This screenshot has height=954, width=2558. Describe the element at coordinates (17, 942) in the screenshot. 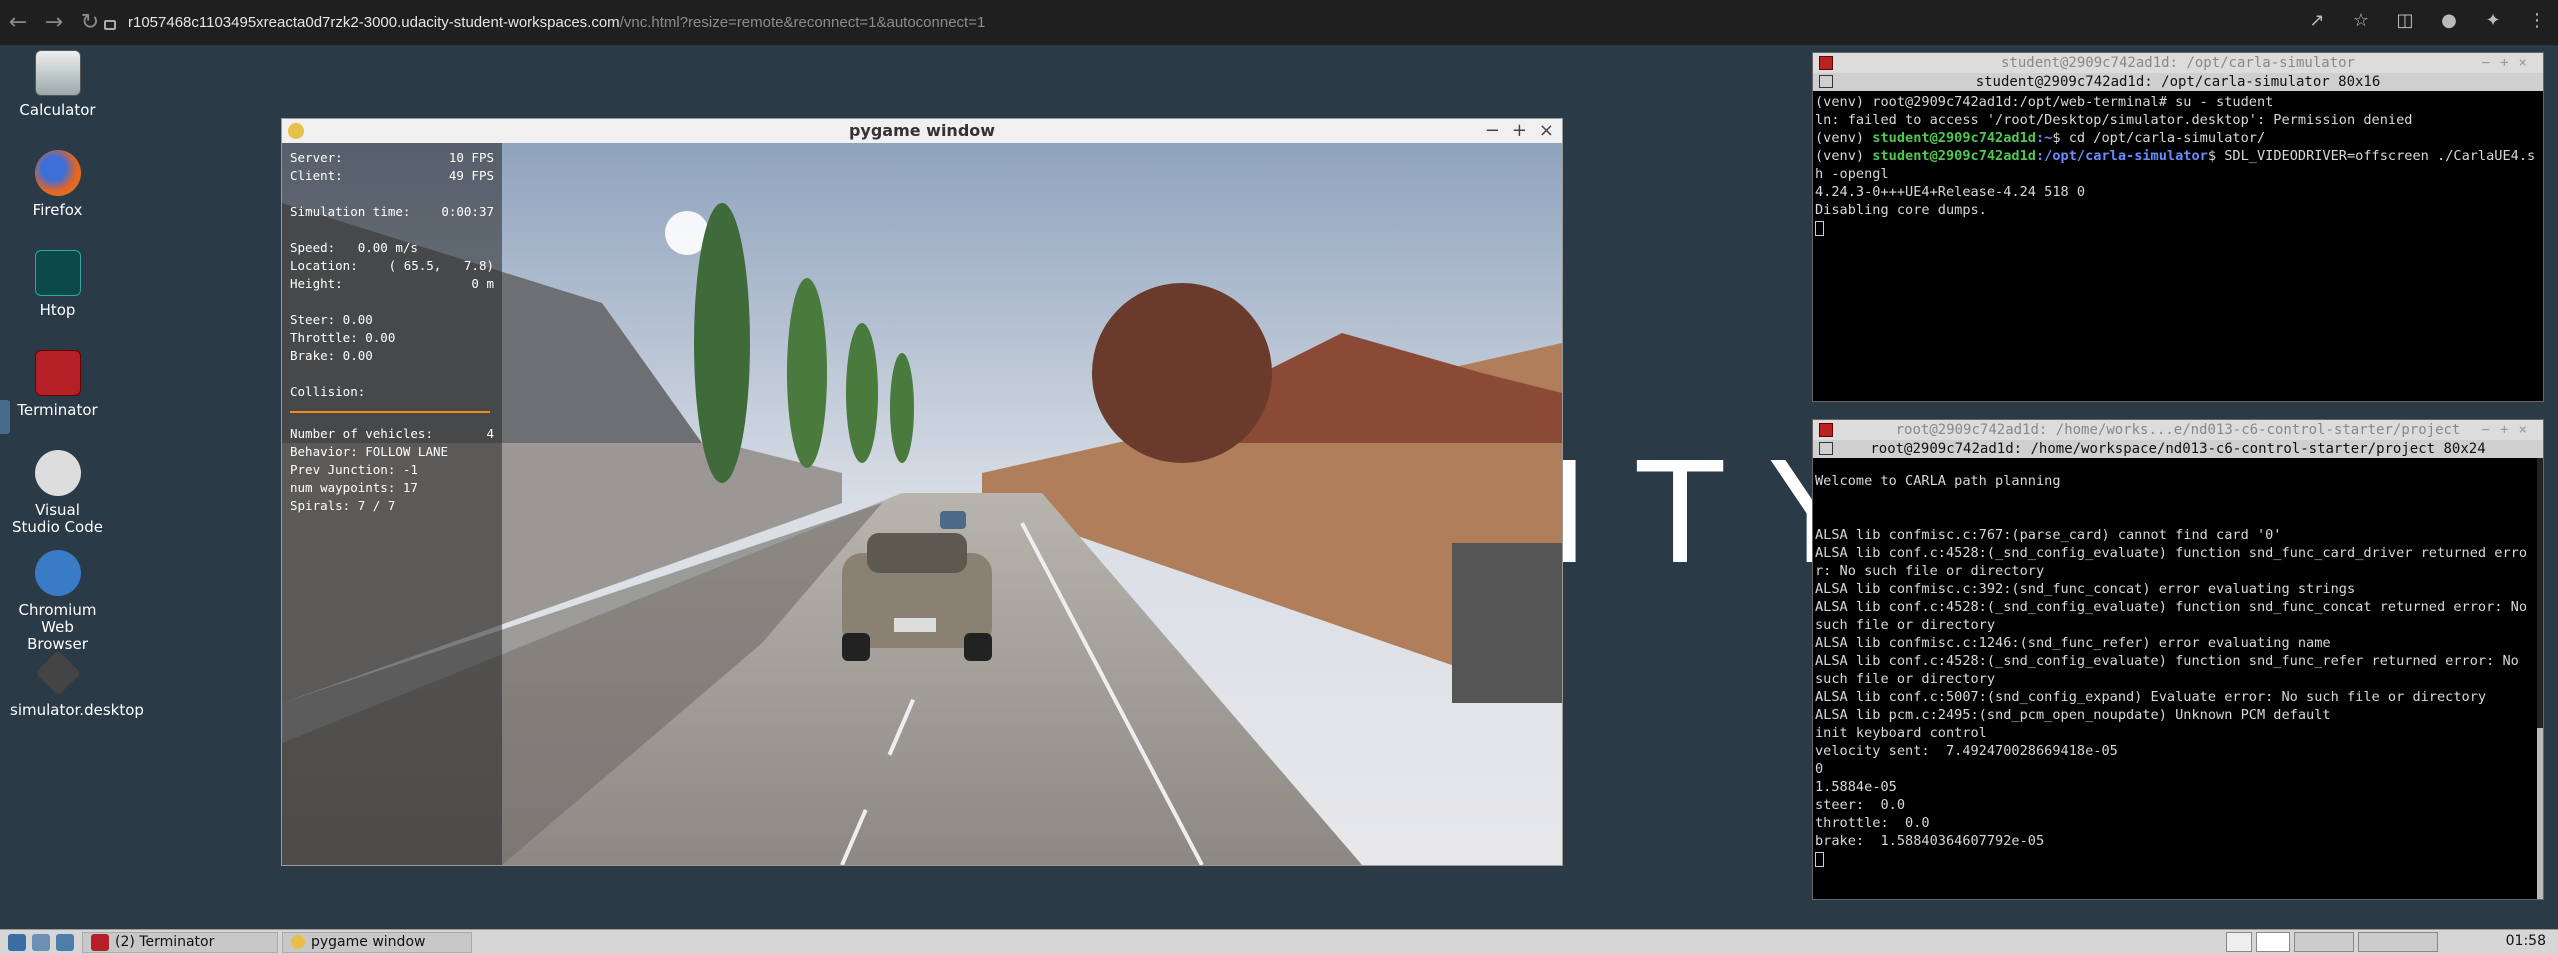

I see `start-menu-icon` at that location.